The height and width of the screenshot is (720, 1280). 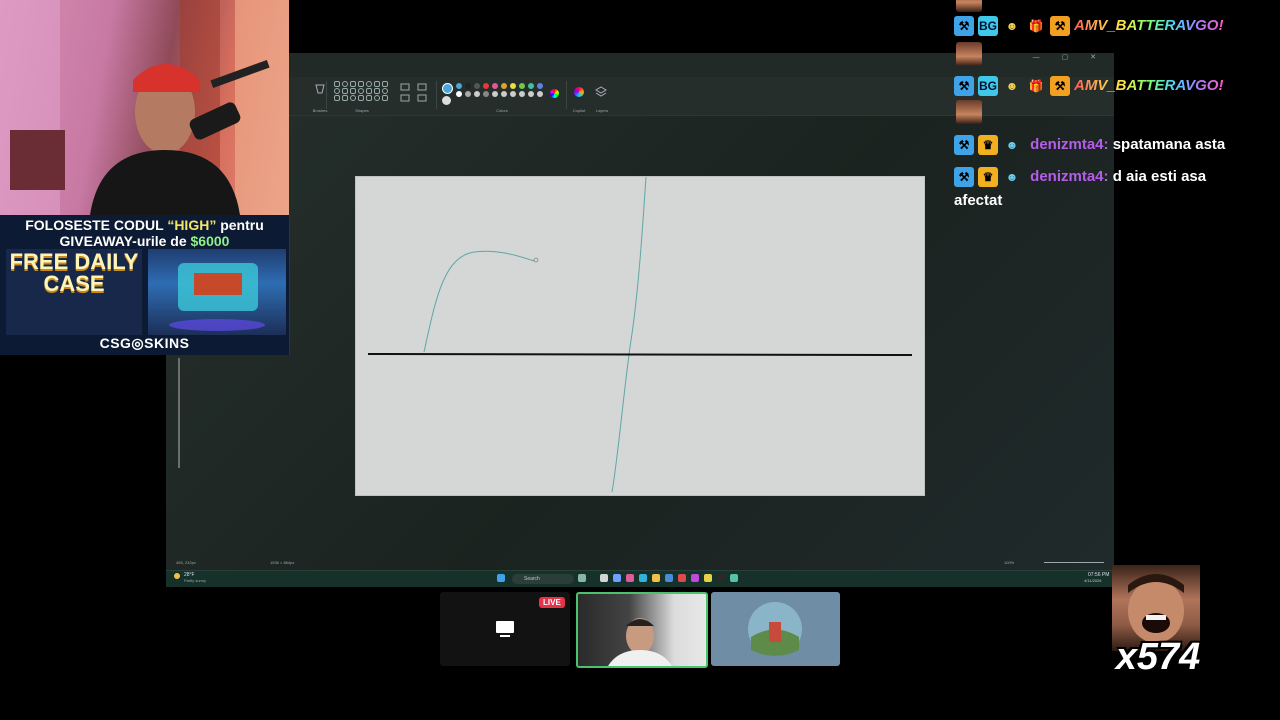 I want to click on shapes-grid, so click(x=362, y=91).